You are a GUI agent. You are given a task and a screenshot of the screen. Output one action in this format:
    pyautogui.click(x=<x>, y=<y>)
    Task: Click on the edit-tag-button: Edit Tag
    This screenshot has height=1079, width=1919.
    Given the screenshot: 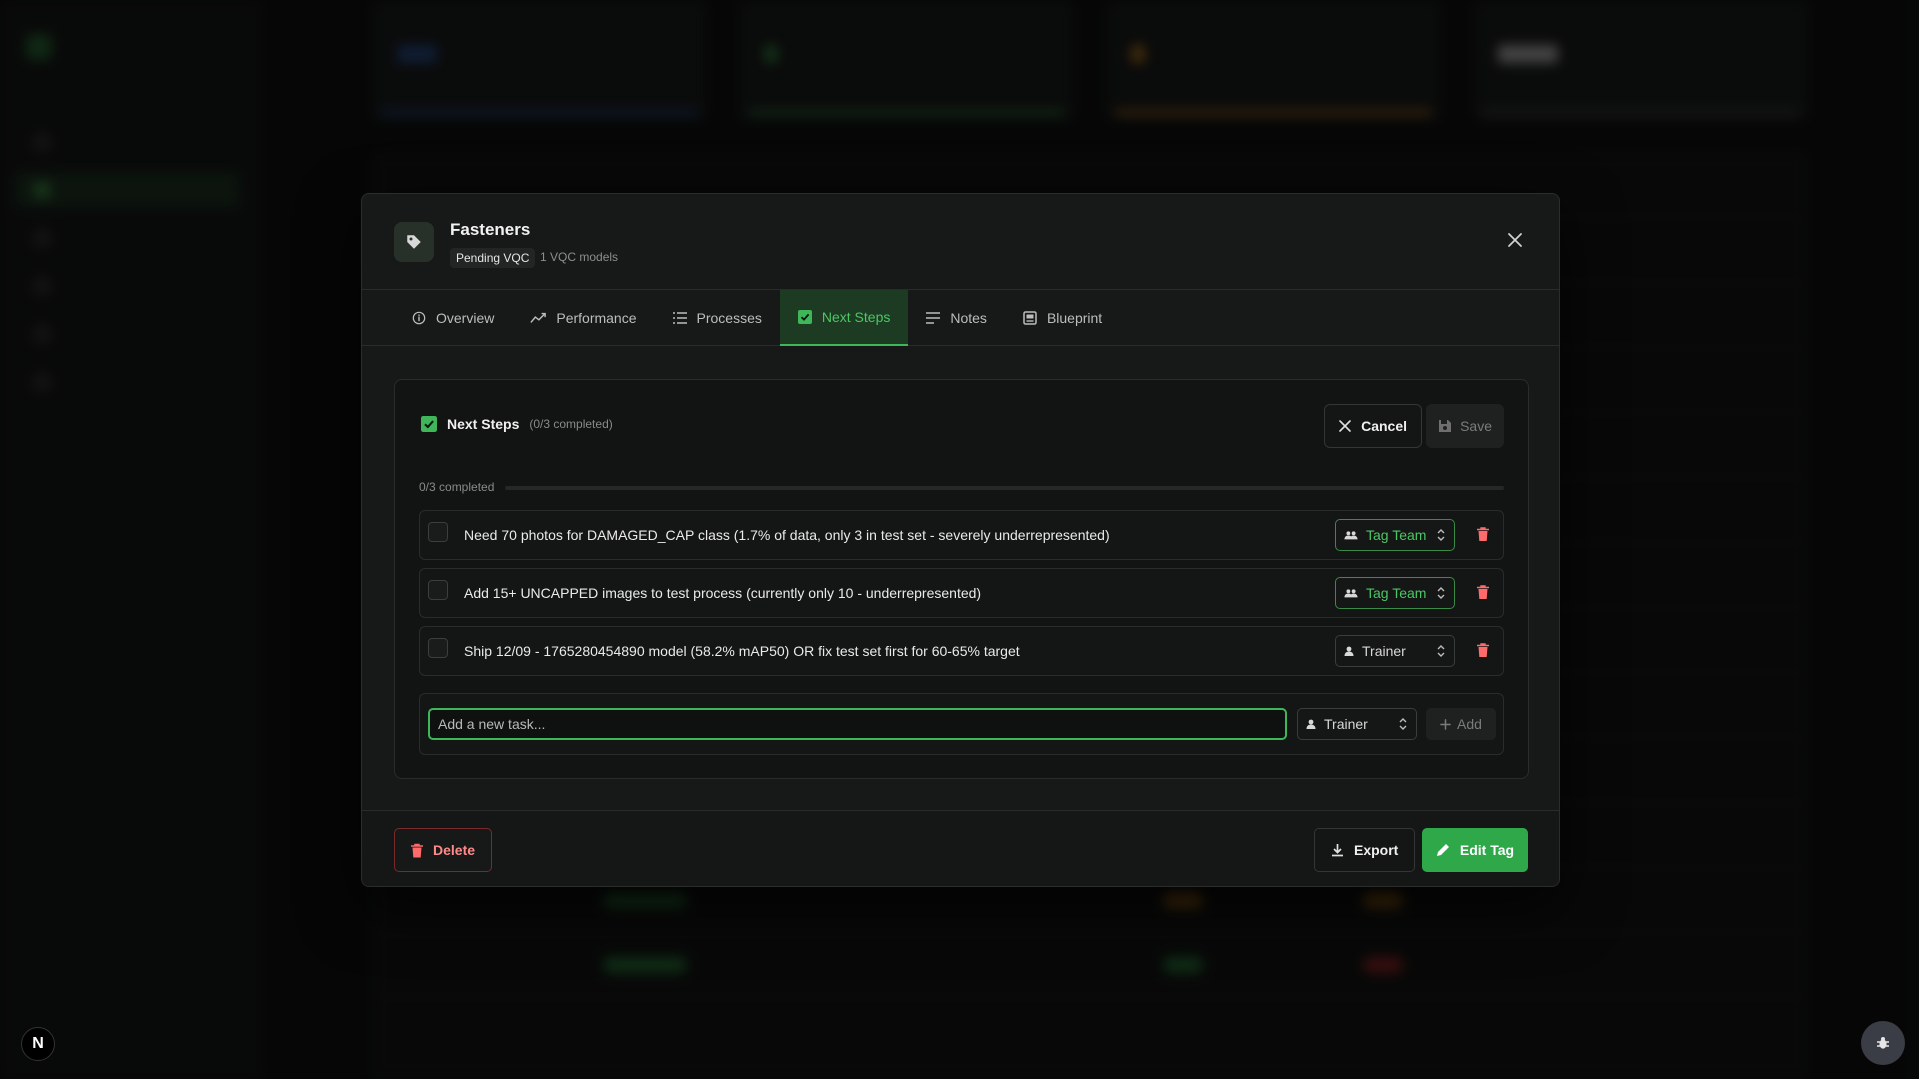 What is the action you would take?
    pyautogui.click(x=1475, y=850)
    